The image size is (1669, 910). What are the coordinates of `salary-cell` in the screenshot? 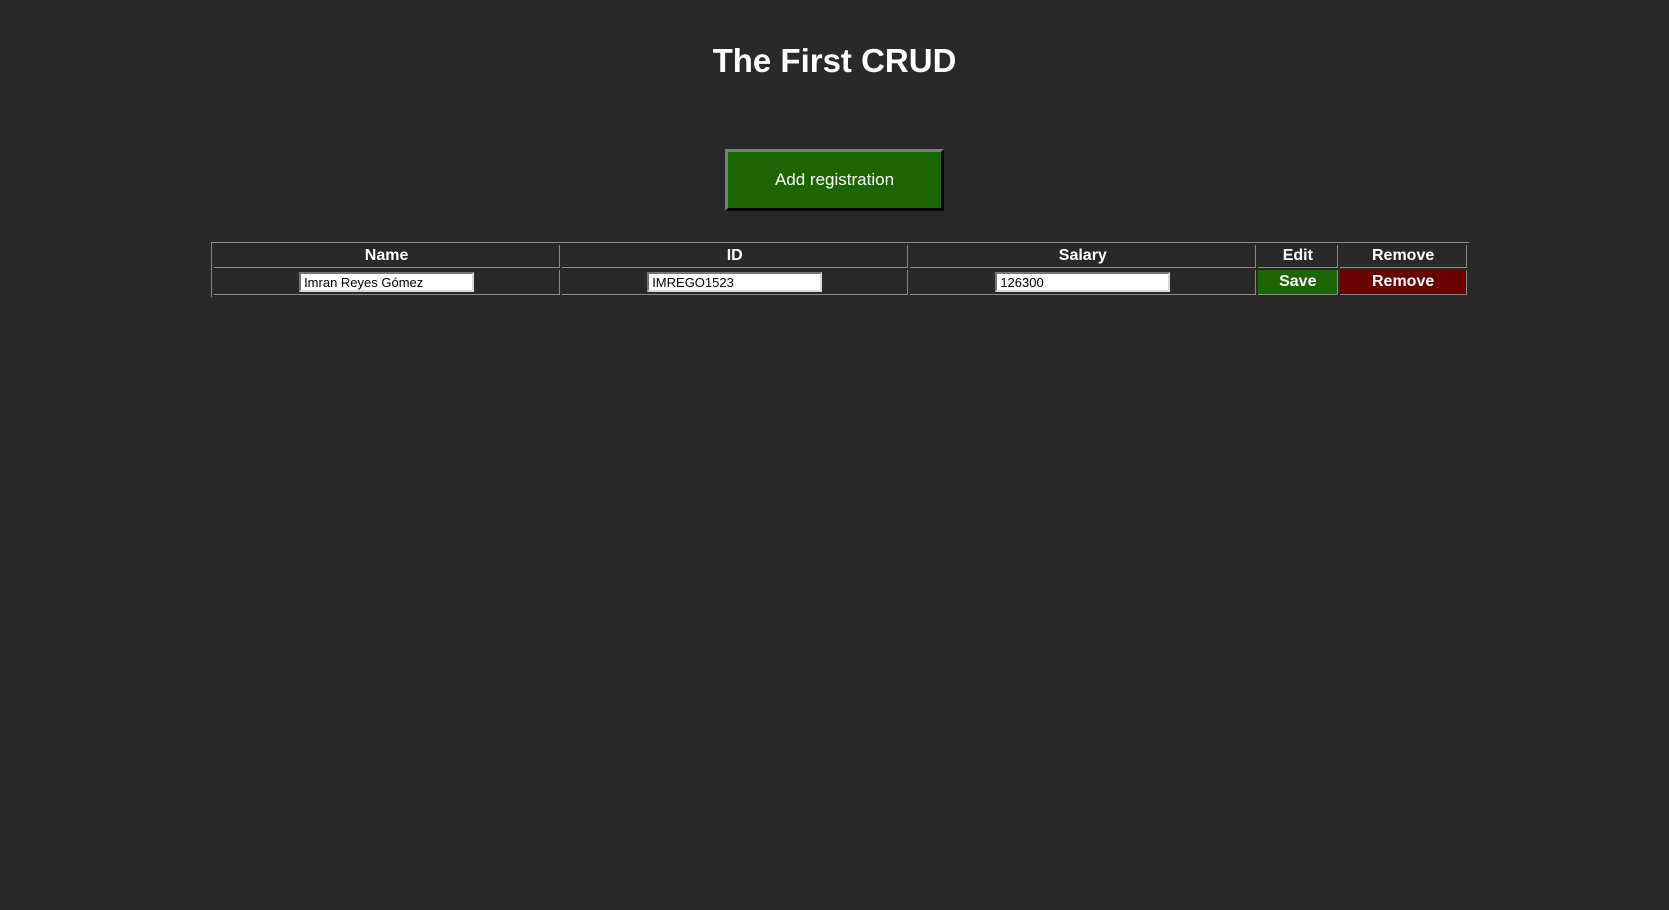 It's located at (1083, 282).